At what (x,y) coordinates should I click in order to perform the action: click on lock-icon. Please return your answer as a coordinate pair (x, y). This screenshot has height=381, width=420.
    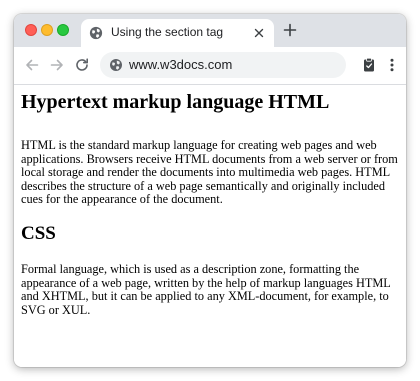
    Looking at the image, I should click on (116, 65).